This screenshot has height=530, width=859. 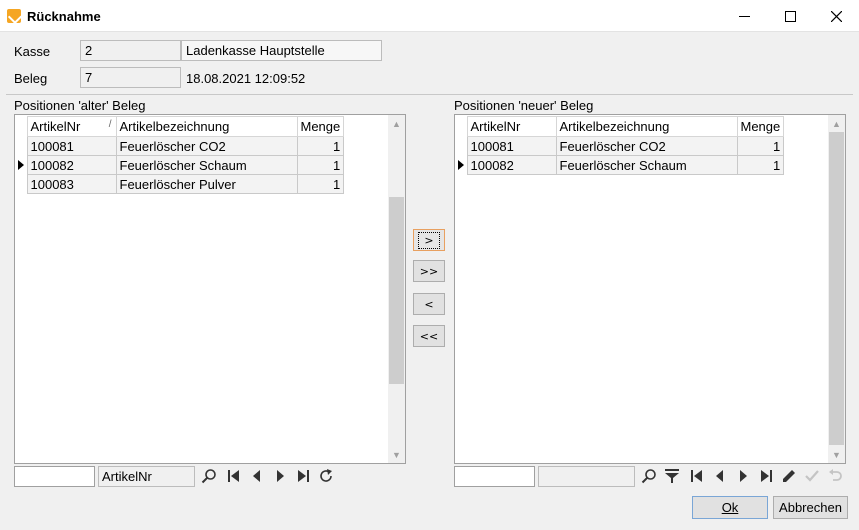 I want to click on refresh-icon, so click(x=326, y=476).